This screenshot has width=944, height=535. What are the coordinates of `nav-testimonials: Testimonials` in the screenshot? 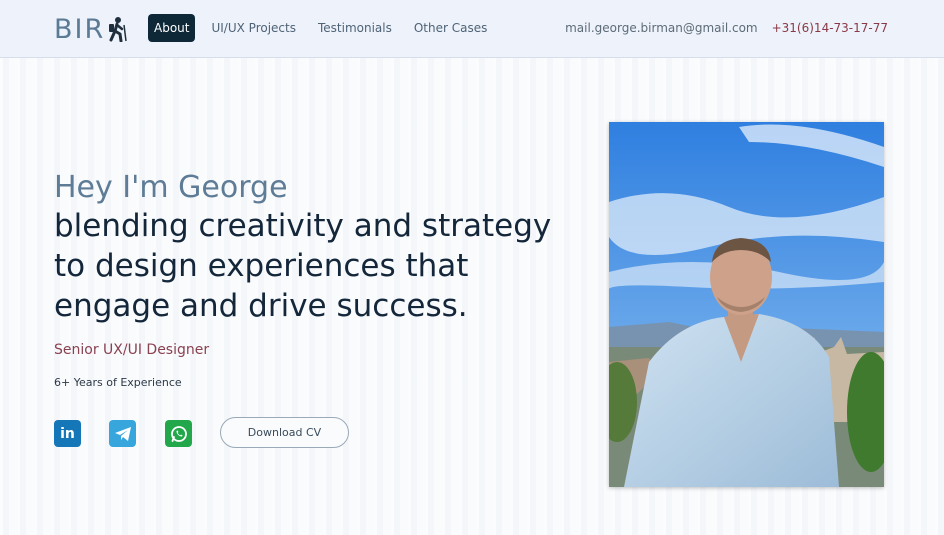 It's located at (355, 28).